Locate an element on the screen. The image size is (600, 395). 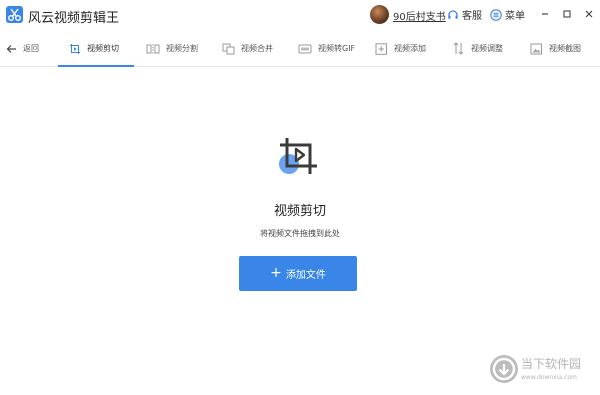
menu-icon is located at coordinates (496, 14).